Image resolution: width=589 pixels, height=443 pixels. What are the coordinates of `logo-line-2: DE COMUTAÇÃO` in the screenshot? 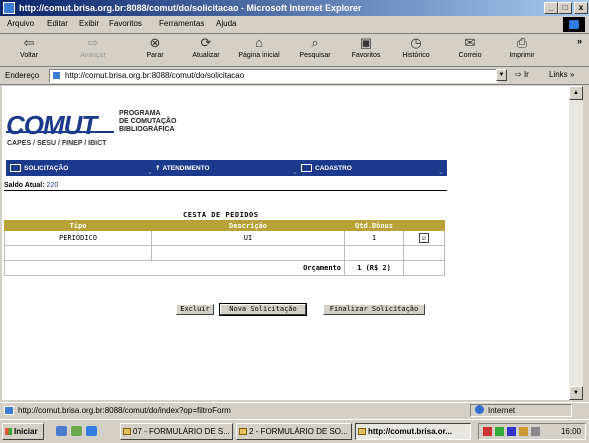 It's located at (148, 121).